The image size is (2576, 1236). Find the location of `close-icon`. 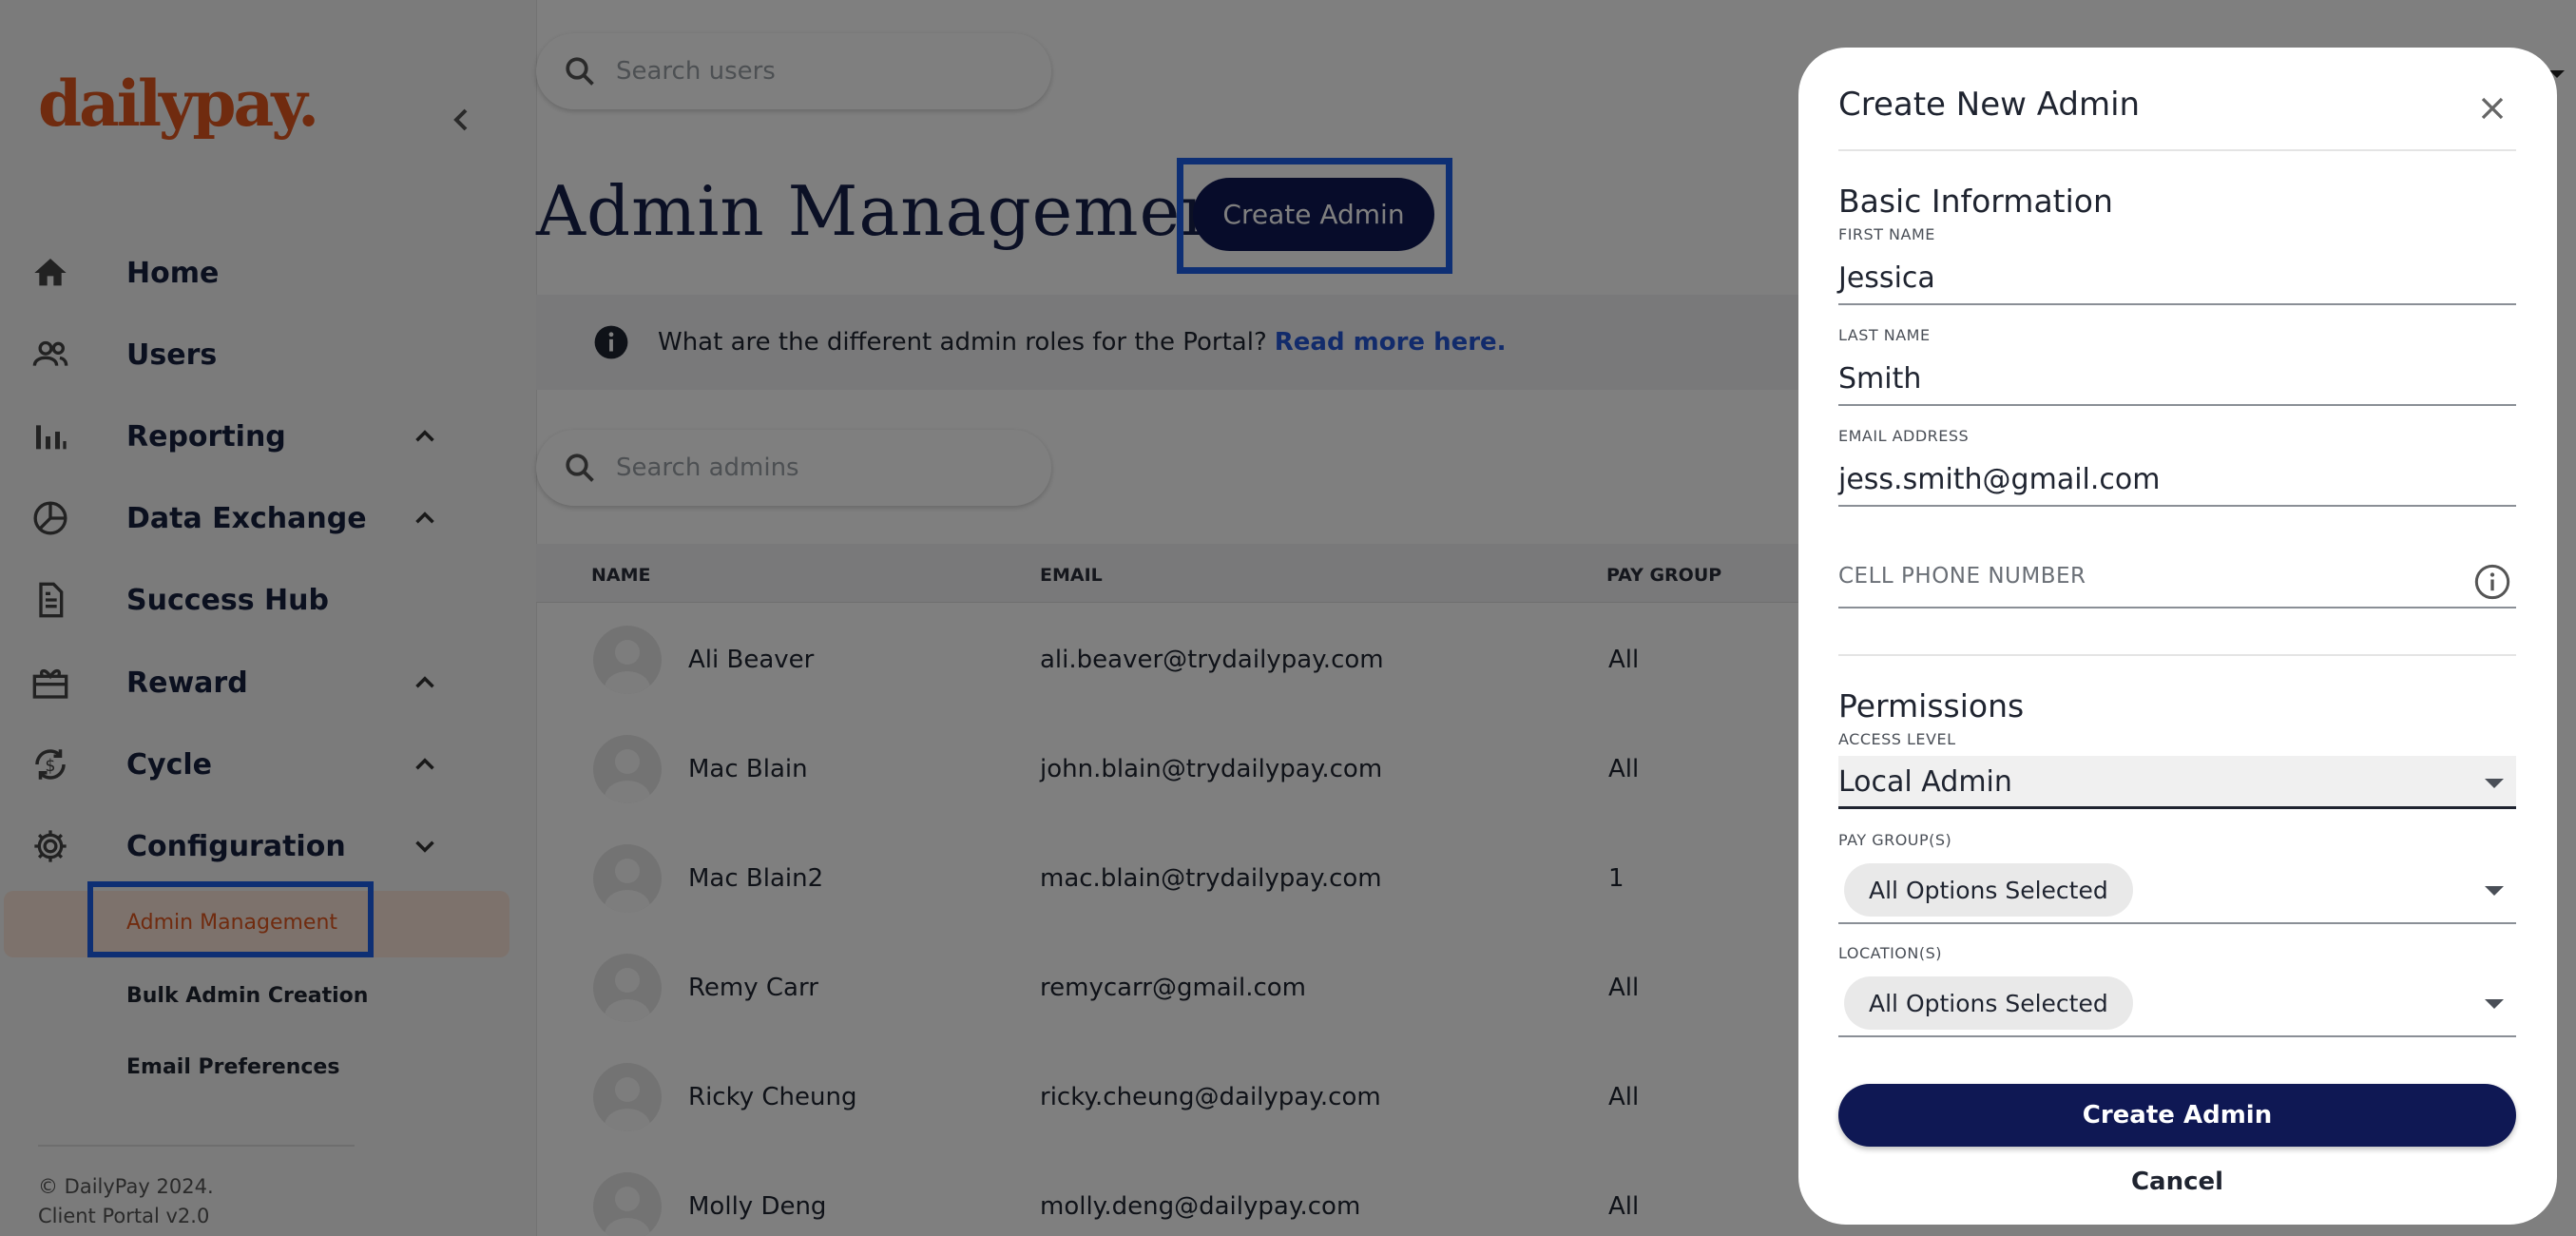

close-icon is located at coordinates (2492, 109).